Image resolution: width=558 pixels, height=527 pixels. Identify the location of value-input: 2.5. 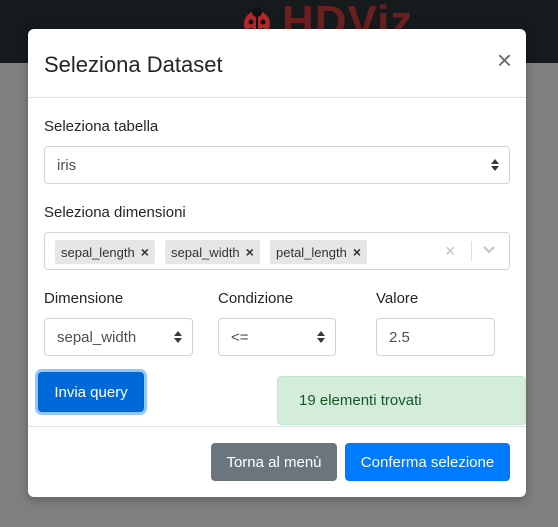
(435, 337).